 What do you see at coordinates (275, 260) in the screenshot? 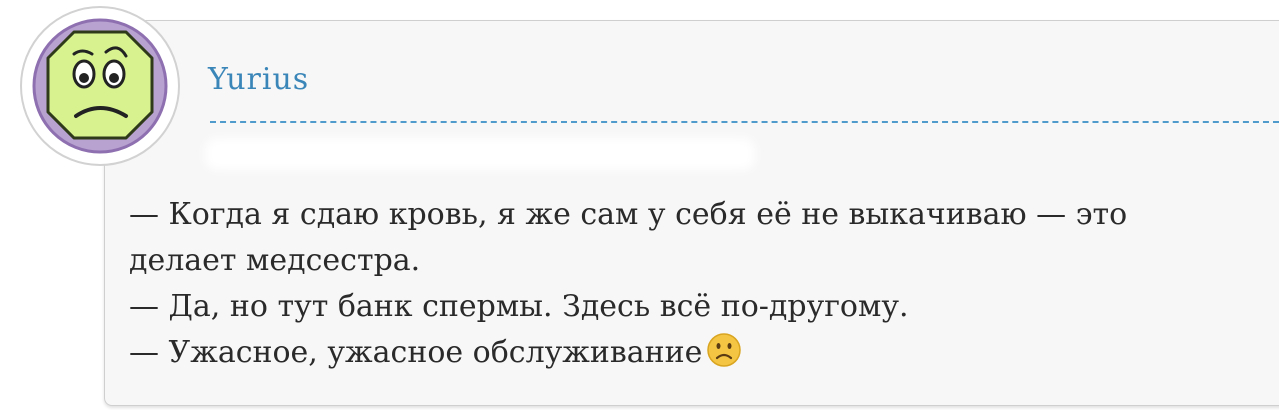
I see `comment-line-2: делает медсестра.` at bounding box center [275, 260].